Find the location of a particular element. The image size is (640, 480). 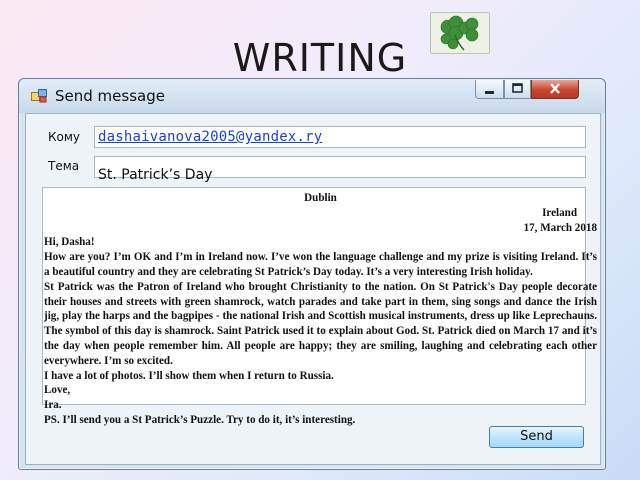

minimize-button is located at coordinates (489, 89).